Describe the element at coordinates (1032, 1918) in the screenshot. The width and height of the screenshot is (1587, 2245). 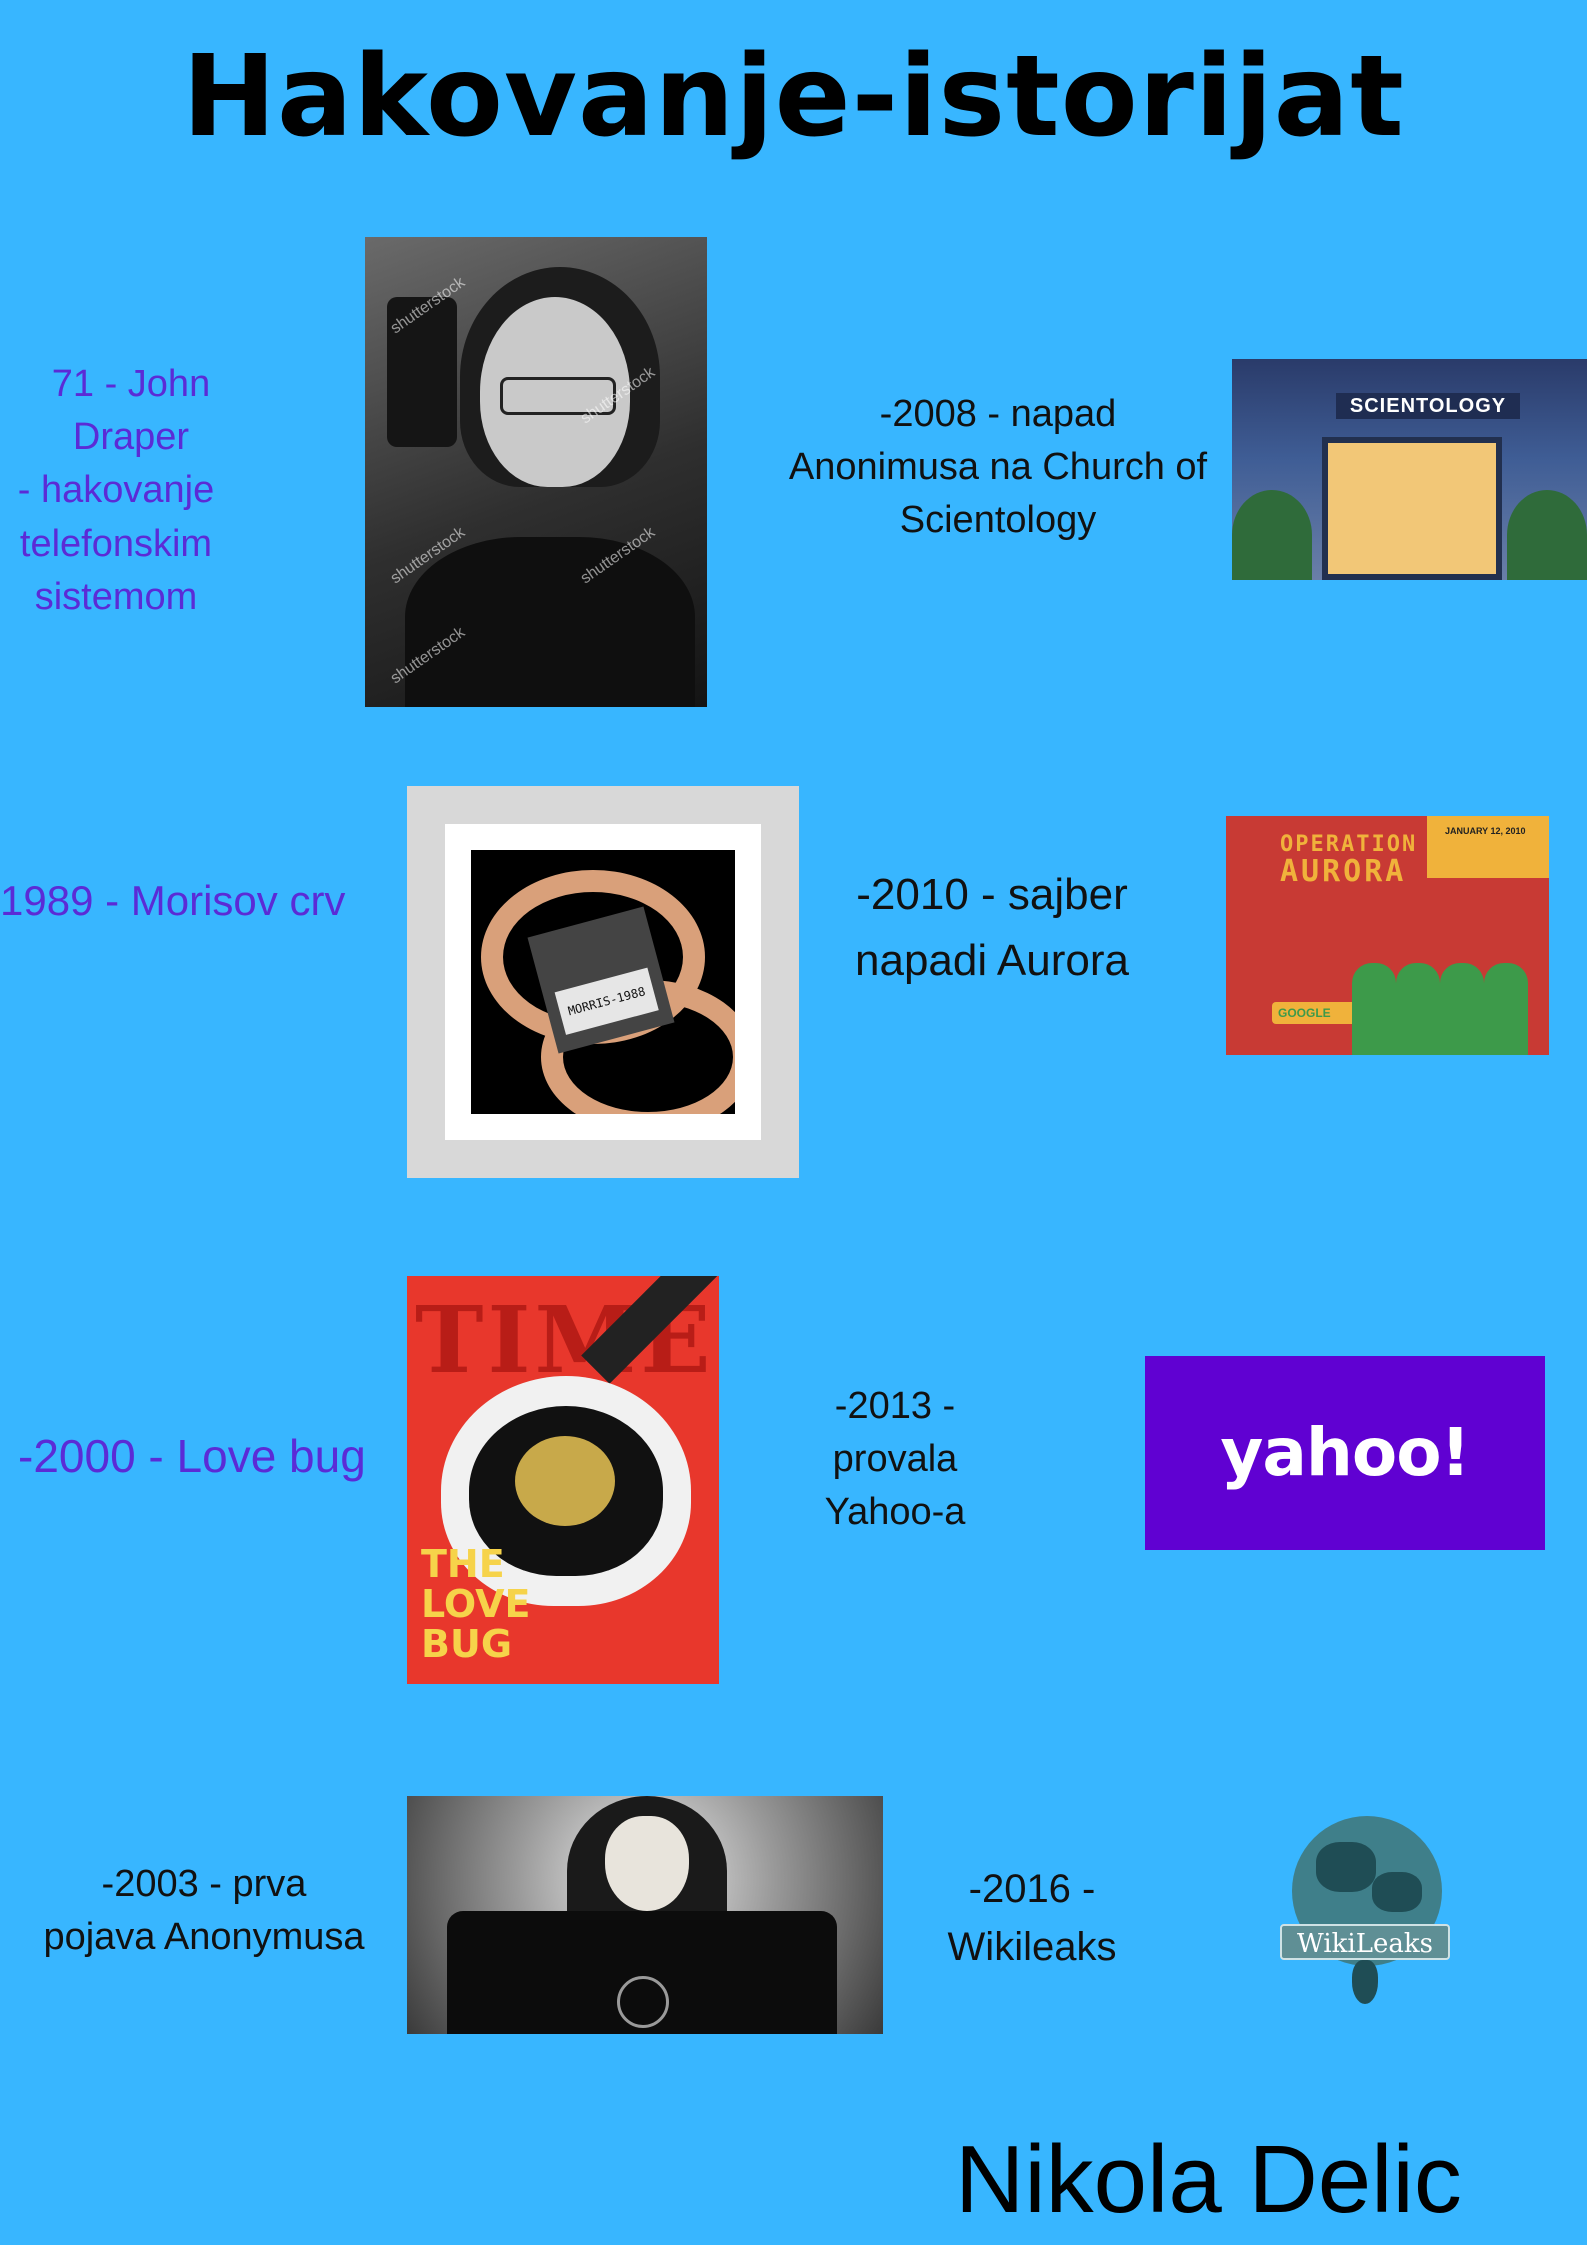
I see `event-wikileaks-label: -2016 - Wikileaks` at that location.